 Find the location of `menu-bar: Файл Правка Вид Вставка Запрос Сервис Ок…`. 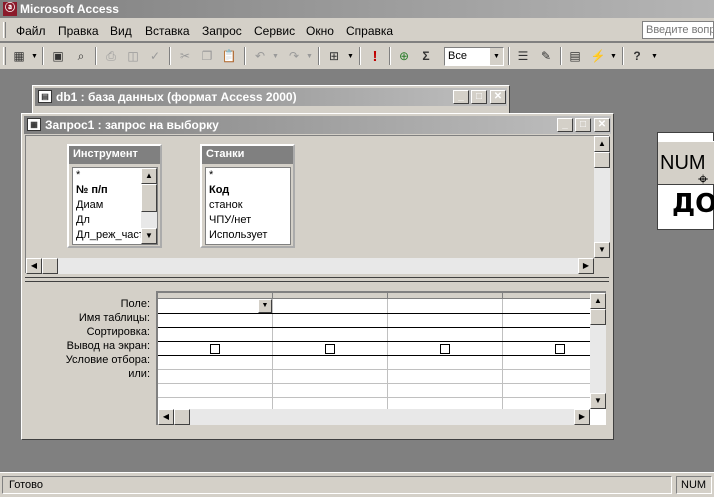

menu-bar: Файл Правка Вид Вставка Запрос Сервис Ок… is located at coordinates (357, 30).